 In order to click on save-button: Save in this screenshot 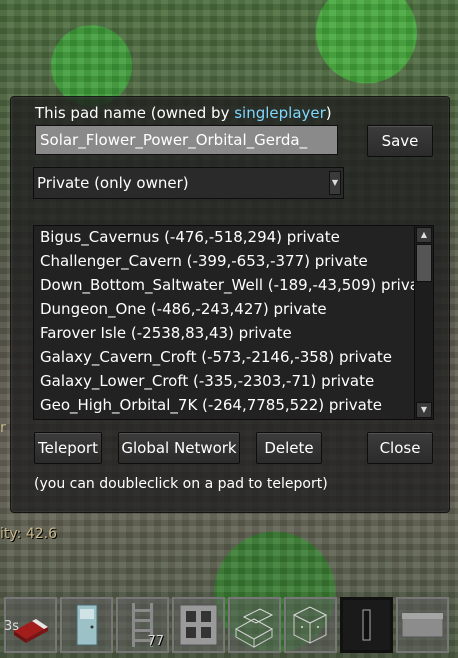, I will do `click(400, 141)`.